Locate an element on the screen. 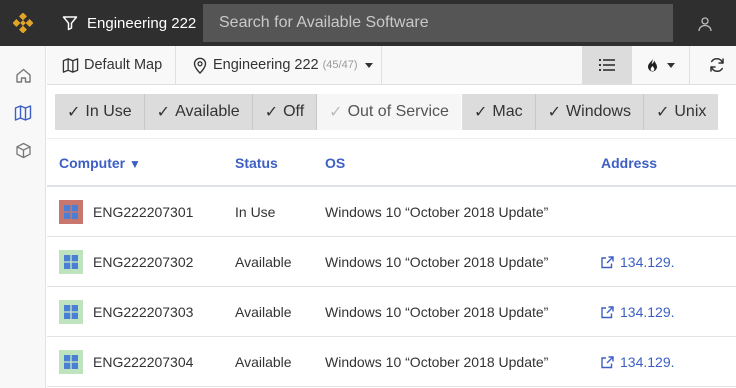 The image size is (736, 388). os-filter-group: ✓ Mac ✓ Windows ✓ Unix is located at coordinates (590, 112).